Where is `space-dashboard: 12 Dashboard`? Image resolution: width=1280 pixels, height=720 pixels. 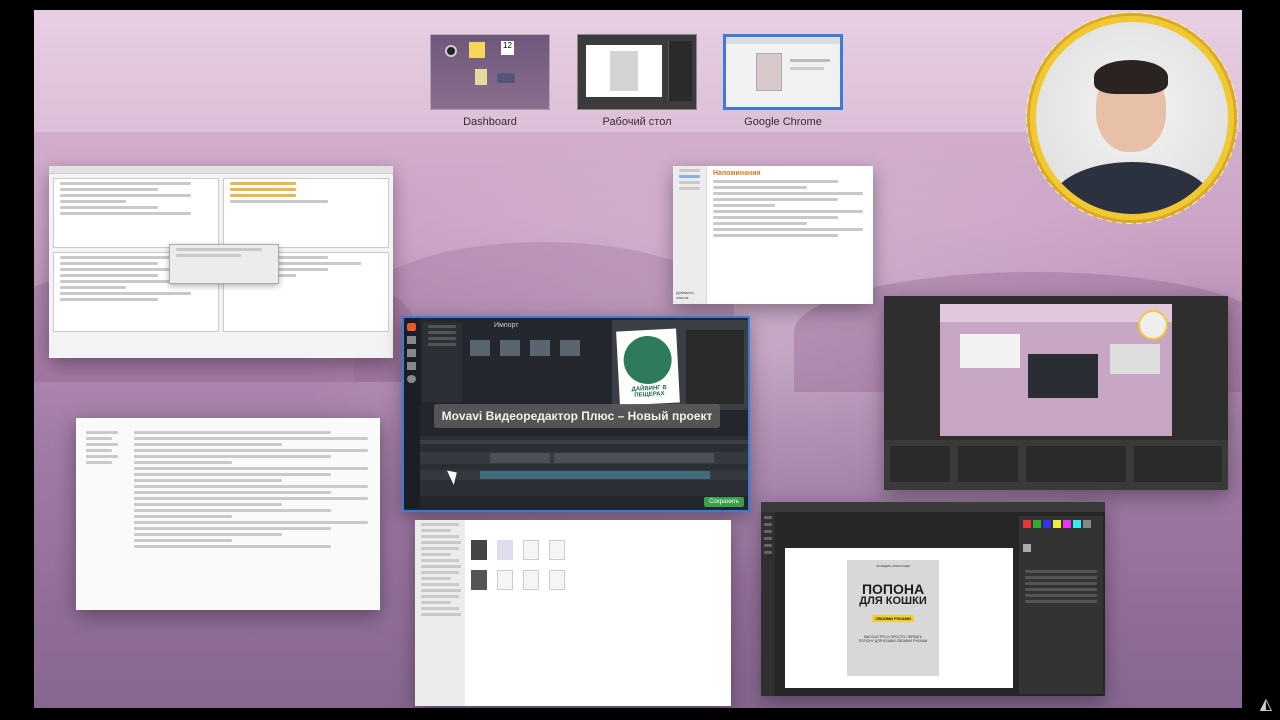 space-dashboard: 12 Dashboard is located at coordinates (490, 81).